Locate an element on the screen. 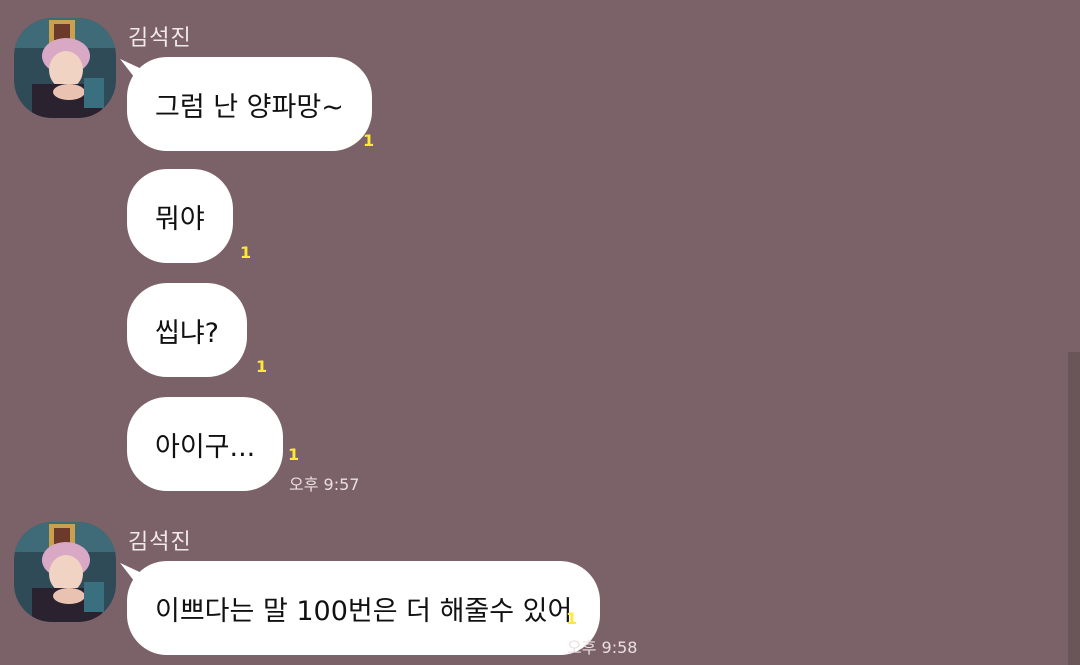 The image size is (1080, 665). message-bubble: 이쁘다는 말 100번은 더 해줄수 있어 is located at coordinates (364, 608).